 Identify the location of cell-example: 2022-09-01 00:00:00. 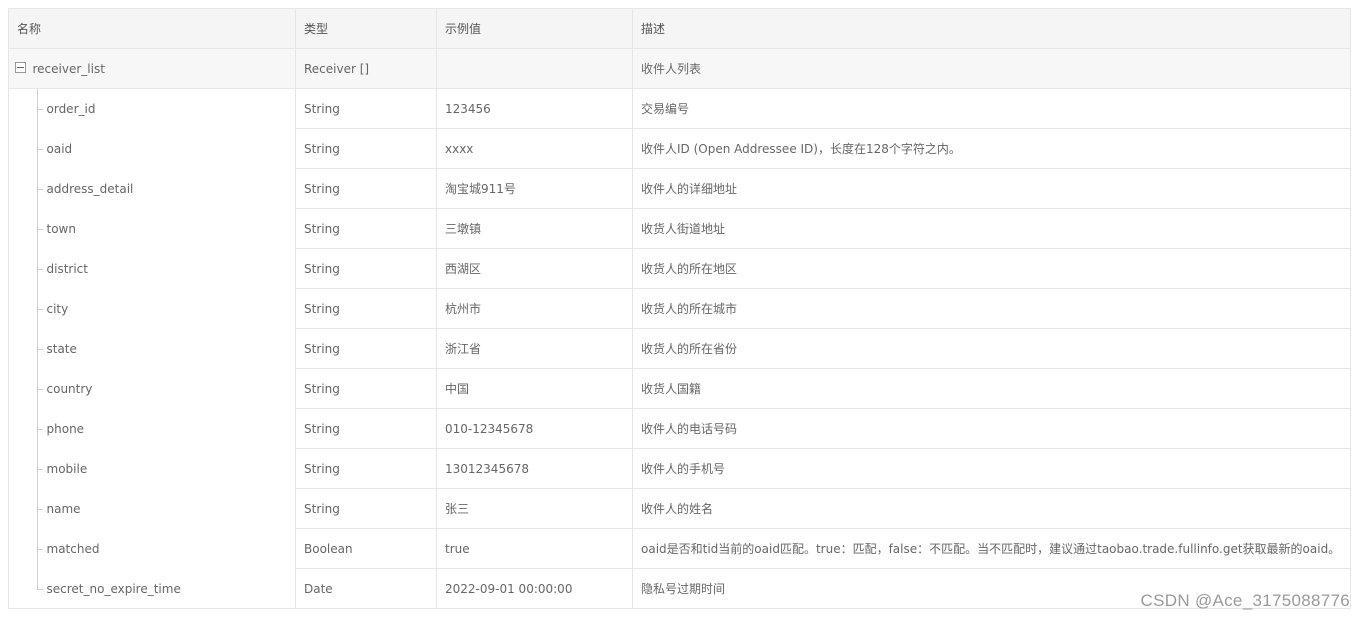
(534, 588).